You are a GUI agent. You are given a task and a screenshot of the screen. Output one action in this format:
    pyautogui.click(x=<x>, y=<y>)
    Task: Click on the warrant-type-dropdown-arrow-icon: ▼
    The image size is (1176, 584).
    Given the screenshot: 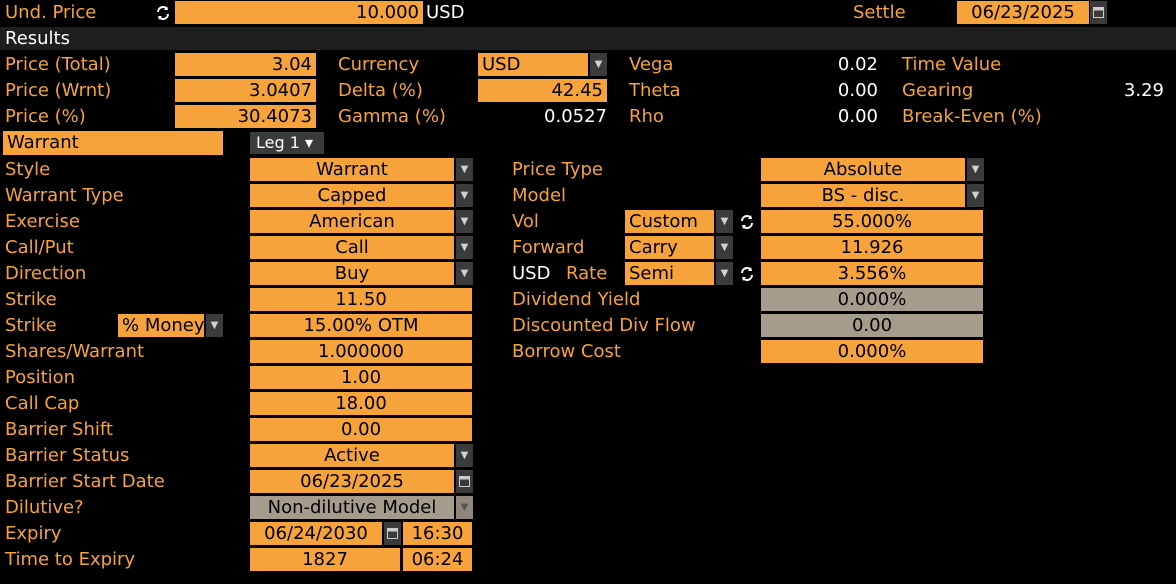 What is the action you would take?
    pyautogui.click(x=464, y=195)
    